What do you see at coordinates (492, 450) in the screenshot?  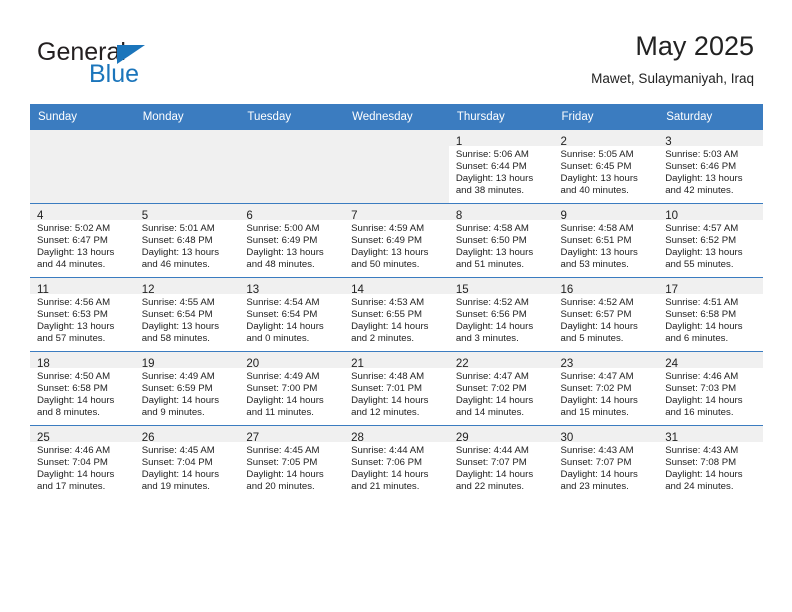 I see `sunrise-time: Sunrise: 4:44 AM` at bounding box center [492, 450].